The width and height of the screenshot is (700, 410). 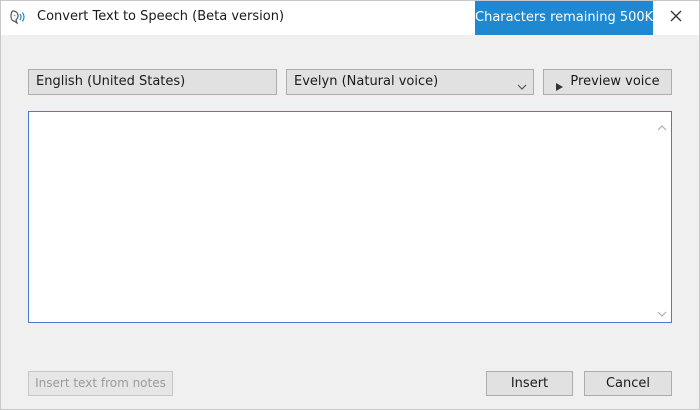 I want to click on insert-text-from-notes-button: Insert text from notes, so click(x=100, y=383).